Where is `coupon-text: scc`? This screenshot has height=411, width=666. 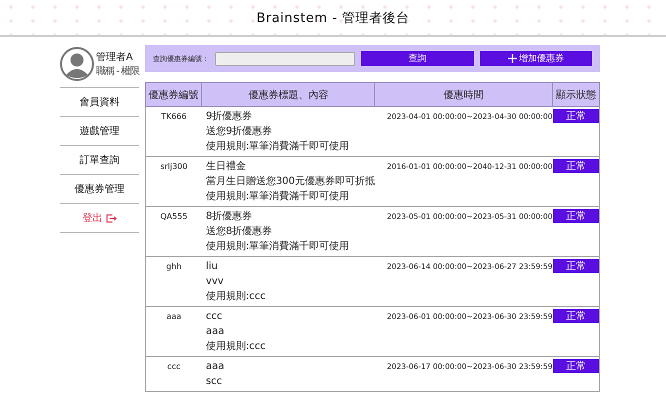
coupon-text: scc is located at coordinates (215, 382).